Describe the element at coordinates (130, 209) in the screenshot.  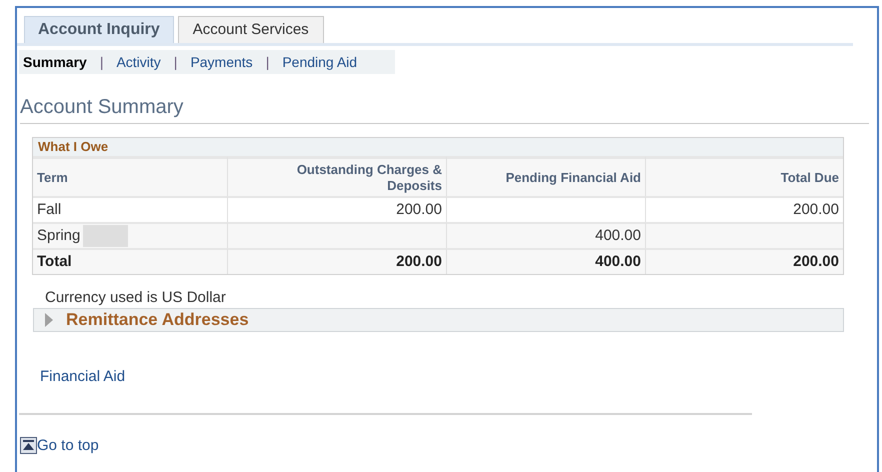
I see `table-cell: Fall` at that location.